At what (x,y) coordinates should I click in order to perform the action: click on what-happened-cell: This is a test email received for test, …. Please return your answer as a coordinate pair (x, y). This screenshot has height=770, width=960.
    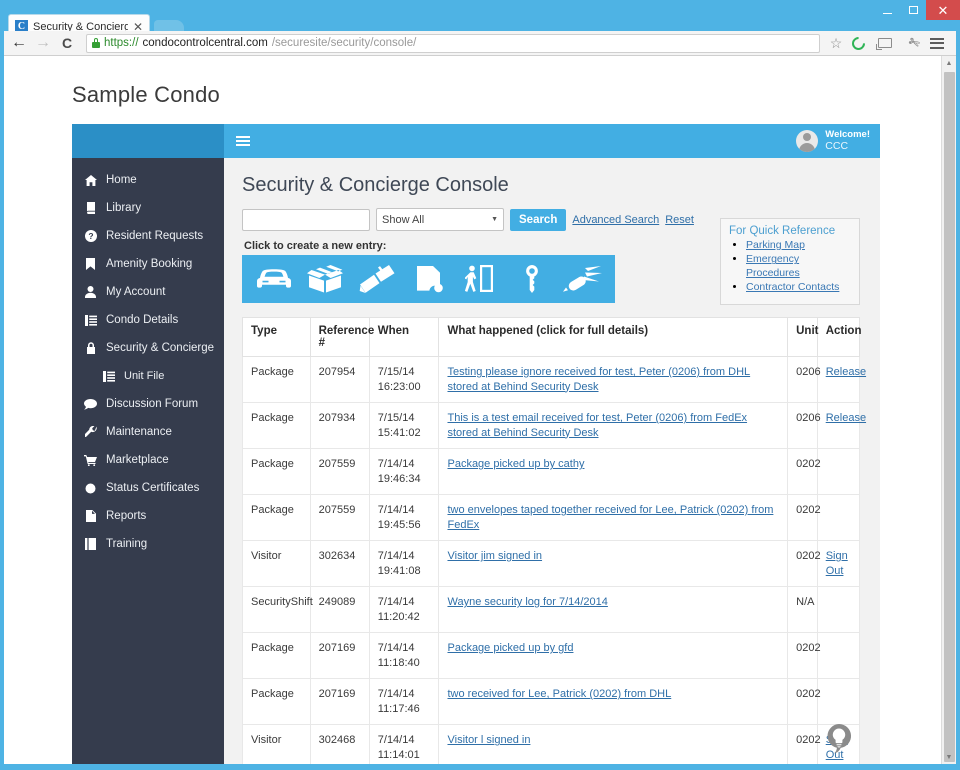
    Looking at the image, I should click on (613, 426).